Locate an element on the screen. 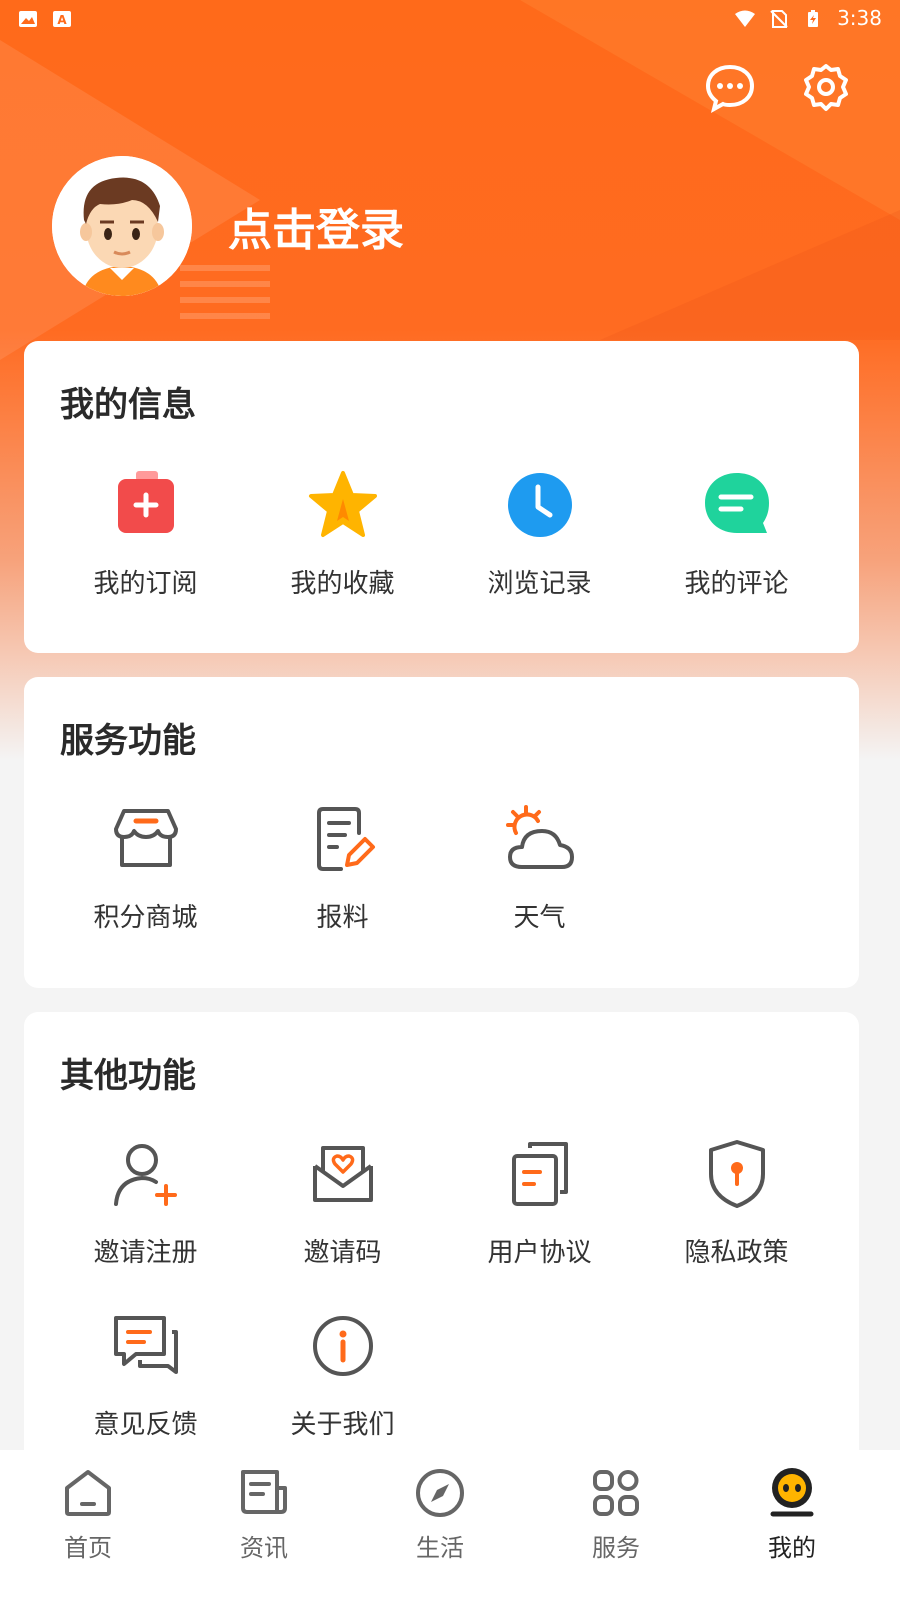  compass-icon is located at coordinates (440, 1493).